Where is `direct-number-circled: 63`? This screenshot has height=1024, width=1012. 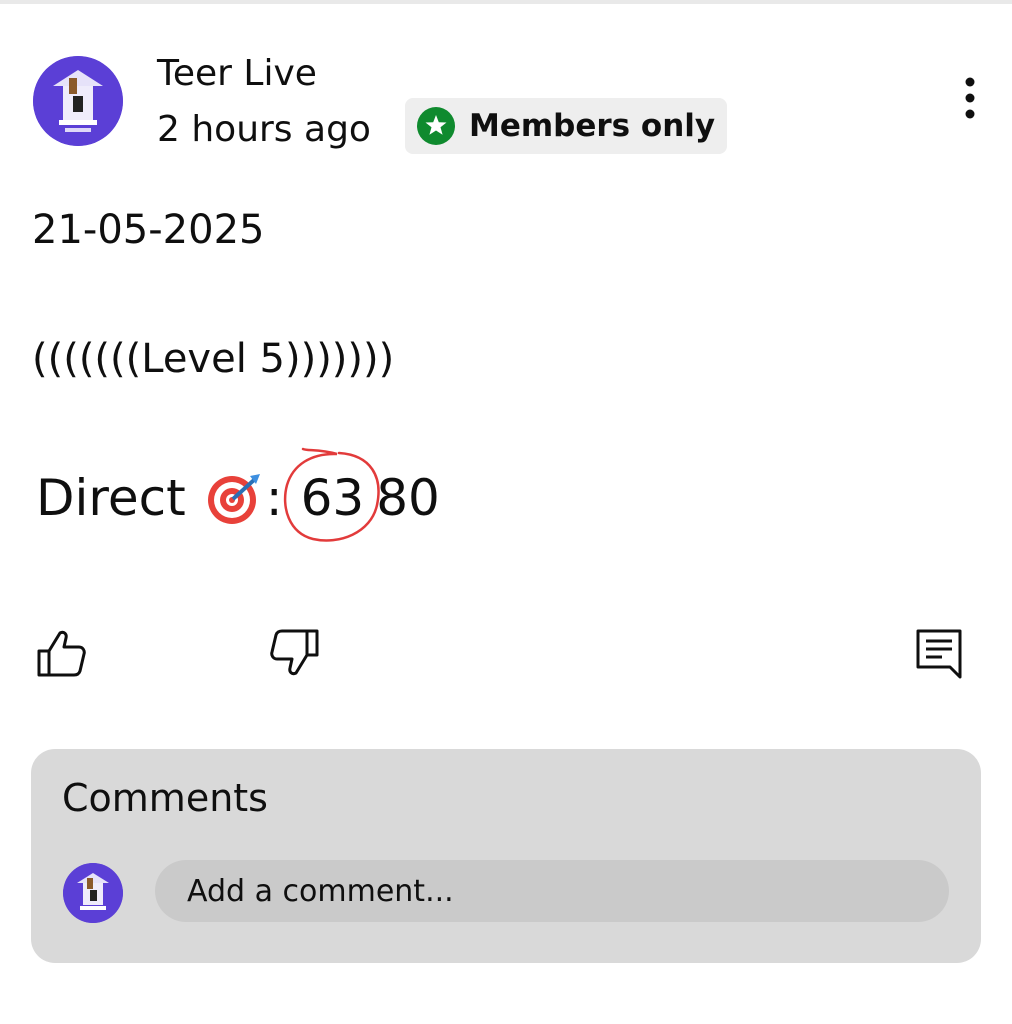 direct-number-circled: 63 is located at coordinates (331, 494).